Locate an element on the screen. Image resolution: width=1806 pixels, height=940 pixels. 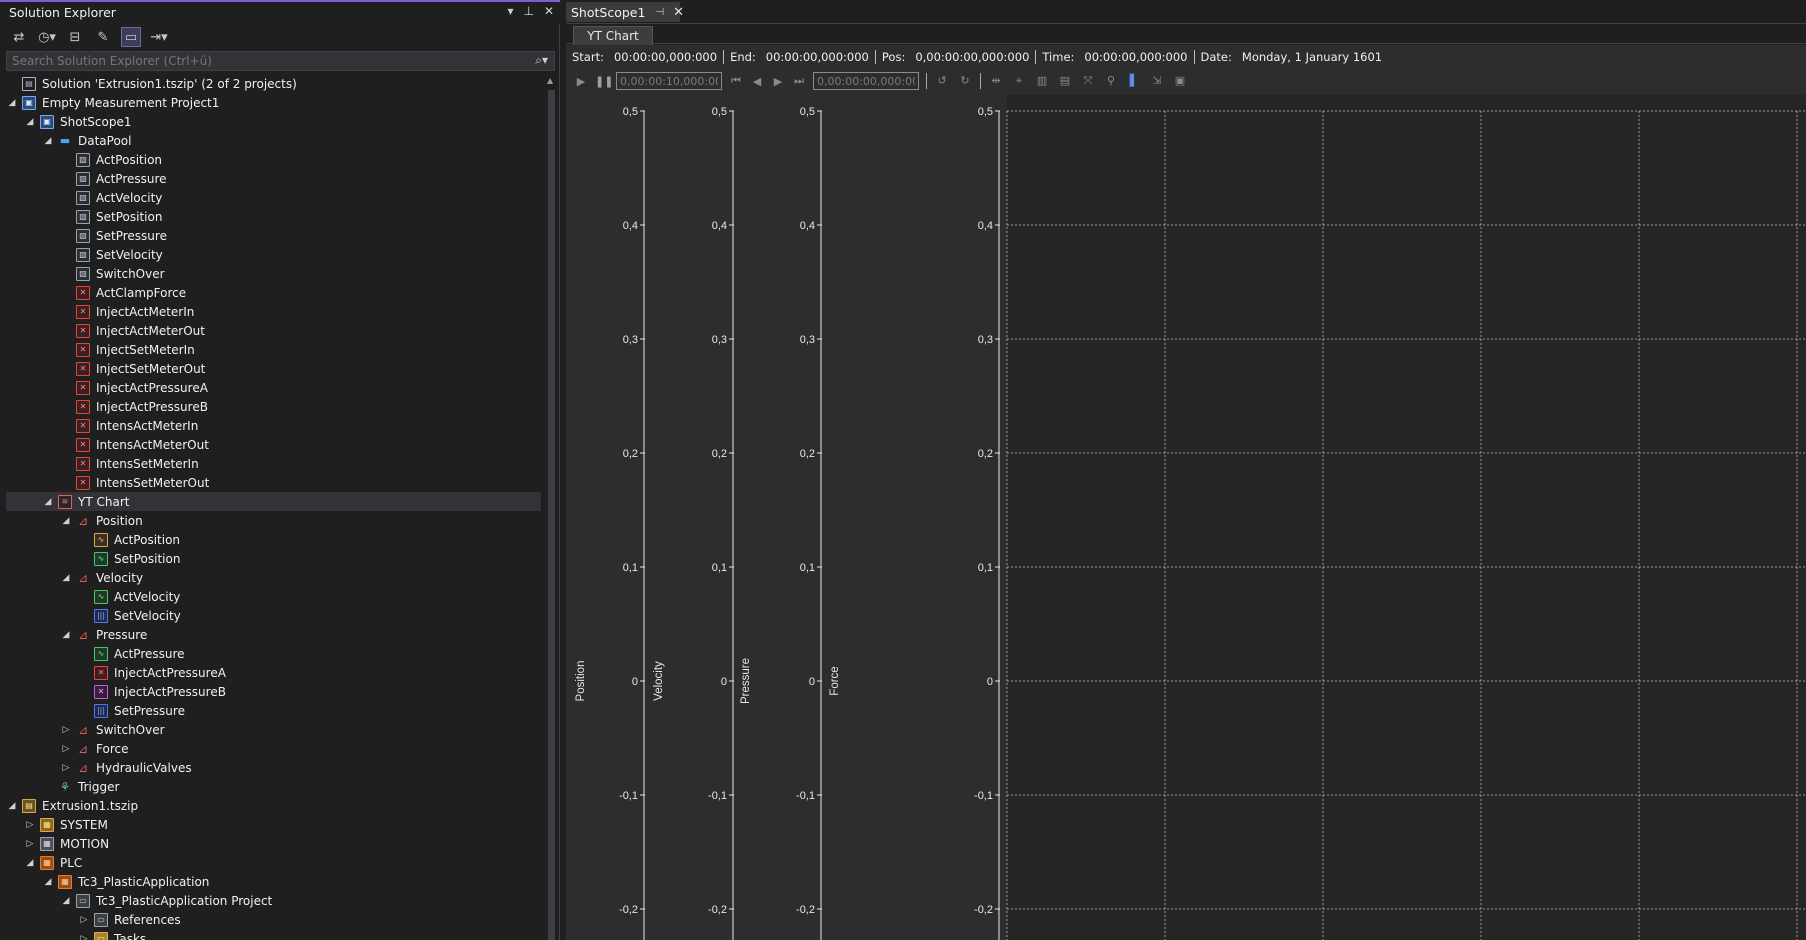
undo-icon: ↺ is located at coordinates (942, 81).